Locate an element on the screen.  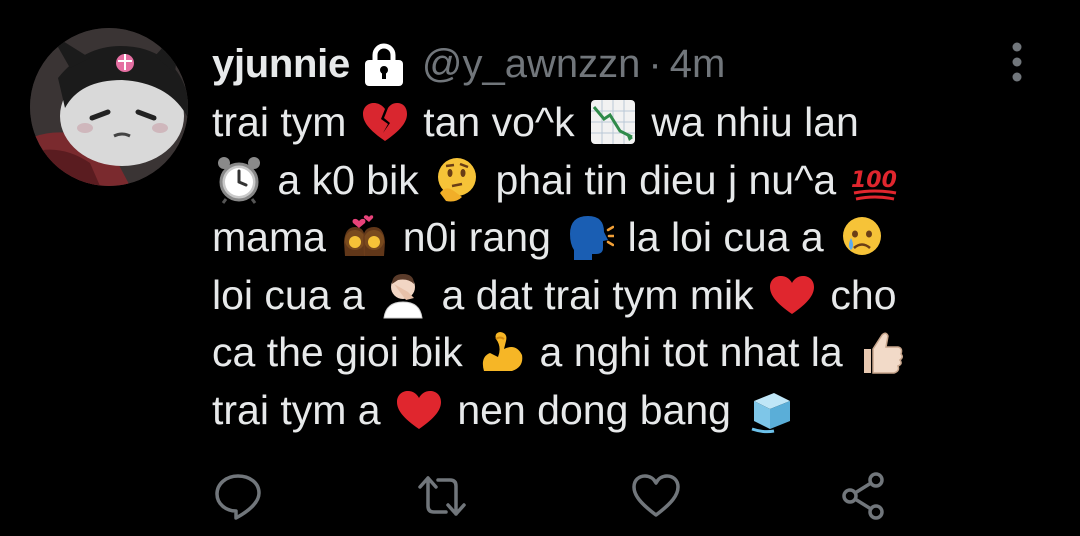
broken-heart-icon is located at coordinates (385, 122).